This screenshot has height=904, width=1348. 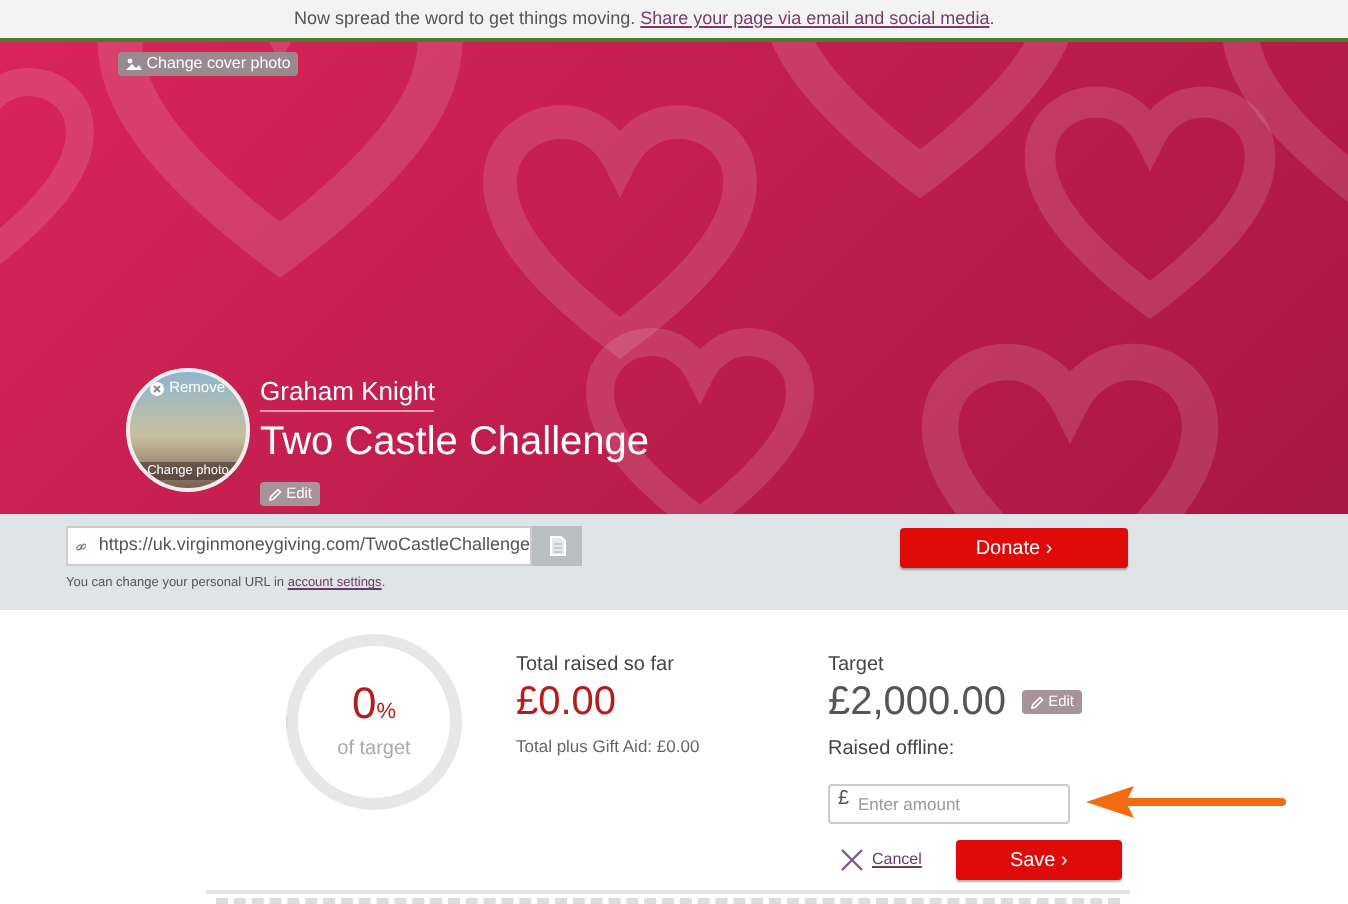 What do you see at coordinates (857, 666) in the screenshot?
I see `target-label: Target` at bounding box center [857, 666].